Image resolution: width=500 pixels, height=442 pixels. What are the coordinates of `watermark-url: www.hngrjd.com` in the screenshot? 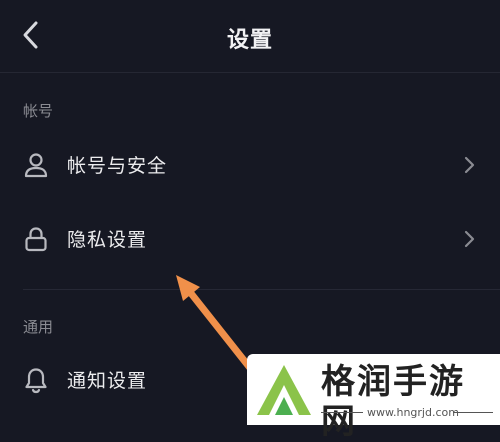 It's located at (413, 412).